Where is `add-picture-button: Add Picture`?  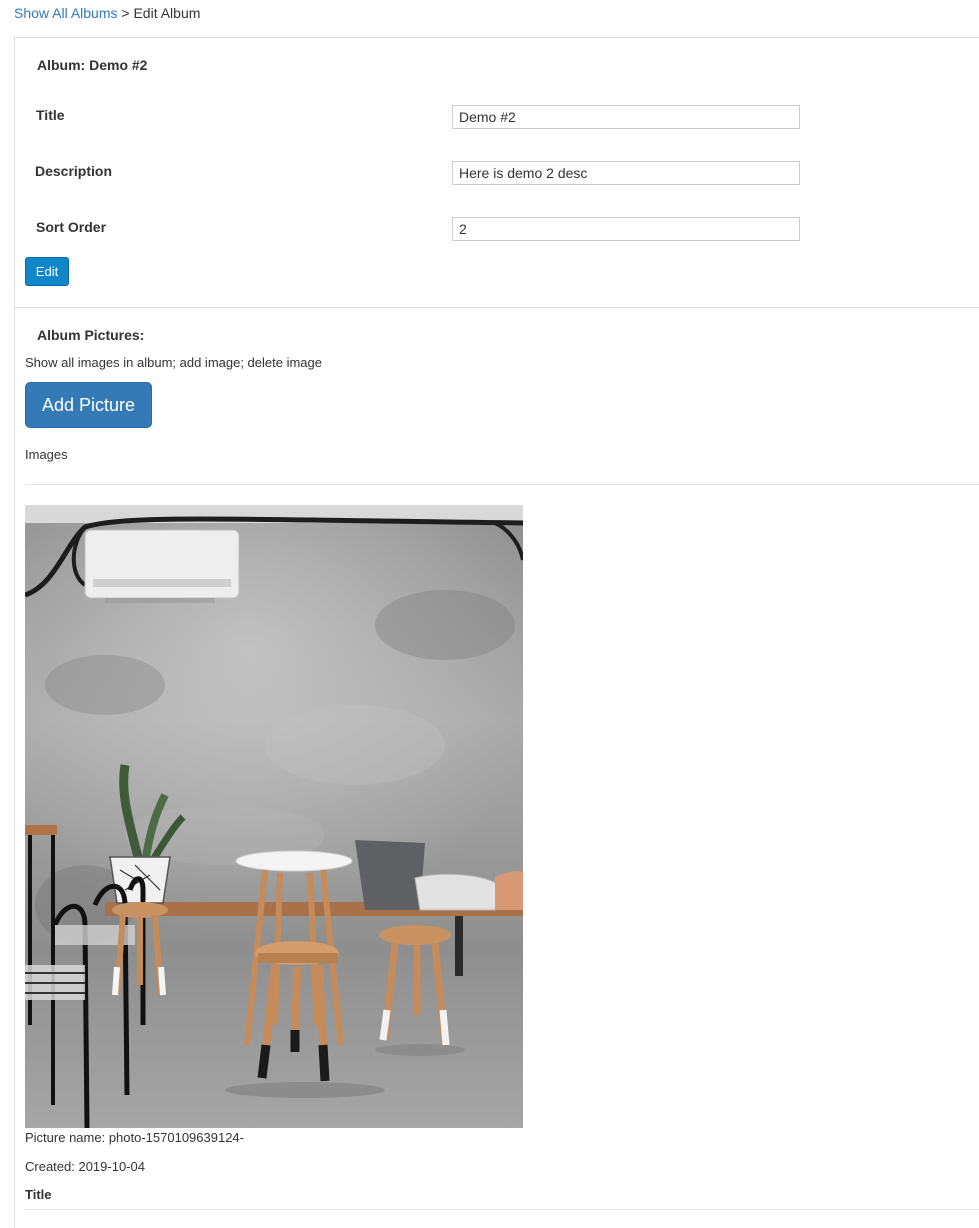 add-picture-button: Add Picture is located at coordinates (88, 405).